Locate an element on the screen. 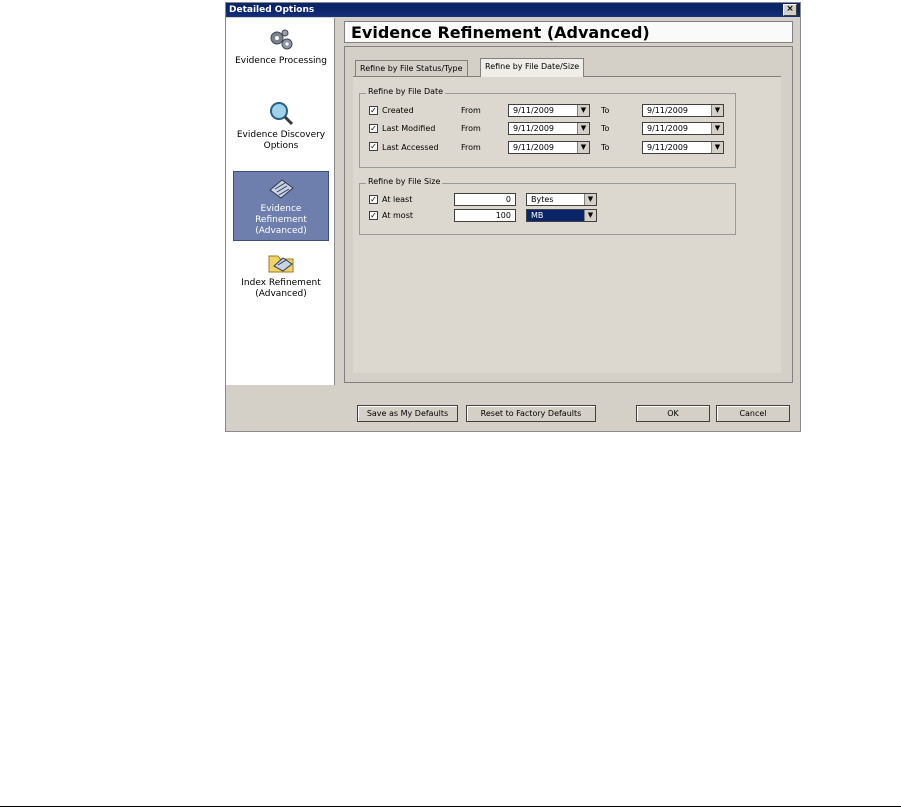 Image resolution: width=901 pixels, height=811 pixels. sidebar-item-label: Evidence Processing is located at coordinates (281, 61).